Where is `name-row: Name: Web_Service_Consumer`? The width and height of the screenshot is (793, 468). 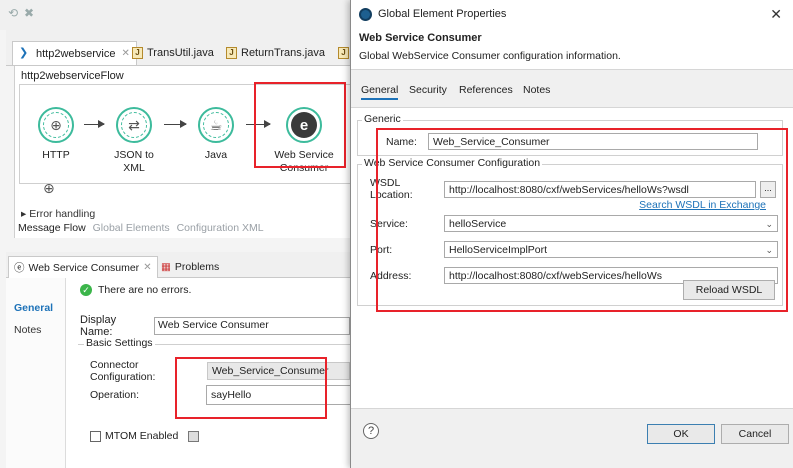
name-row: Name: Web_Service_Consumer is located at coordinates (572, 141).